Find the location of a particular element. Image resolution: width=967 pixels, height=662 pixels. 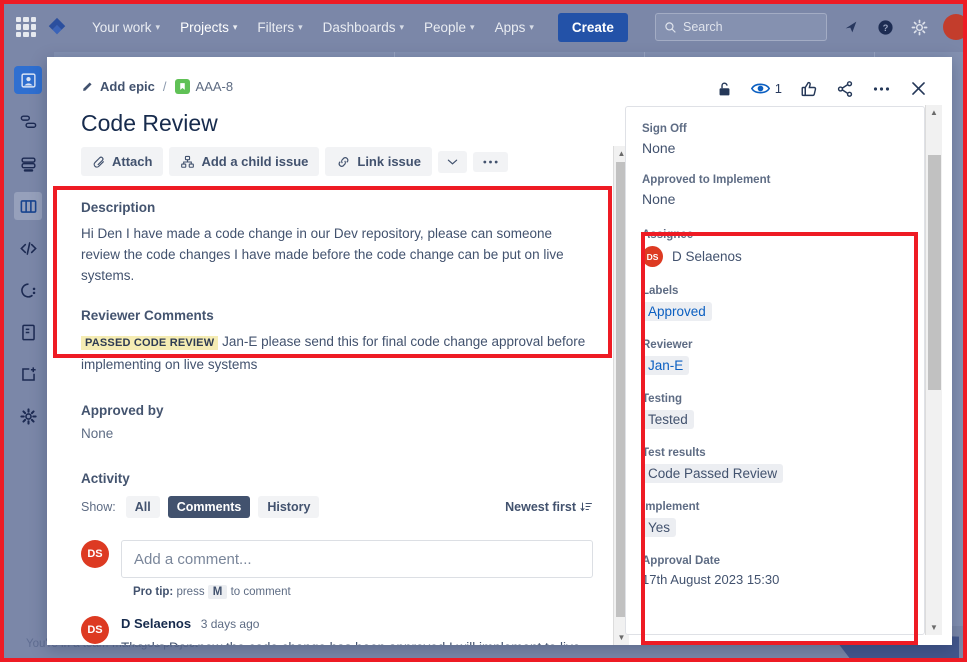

nav-item-dashboards: Dashboards ▾ is located at coordinates (363, 27).